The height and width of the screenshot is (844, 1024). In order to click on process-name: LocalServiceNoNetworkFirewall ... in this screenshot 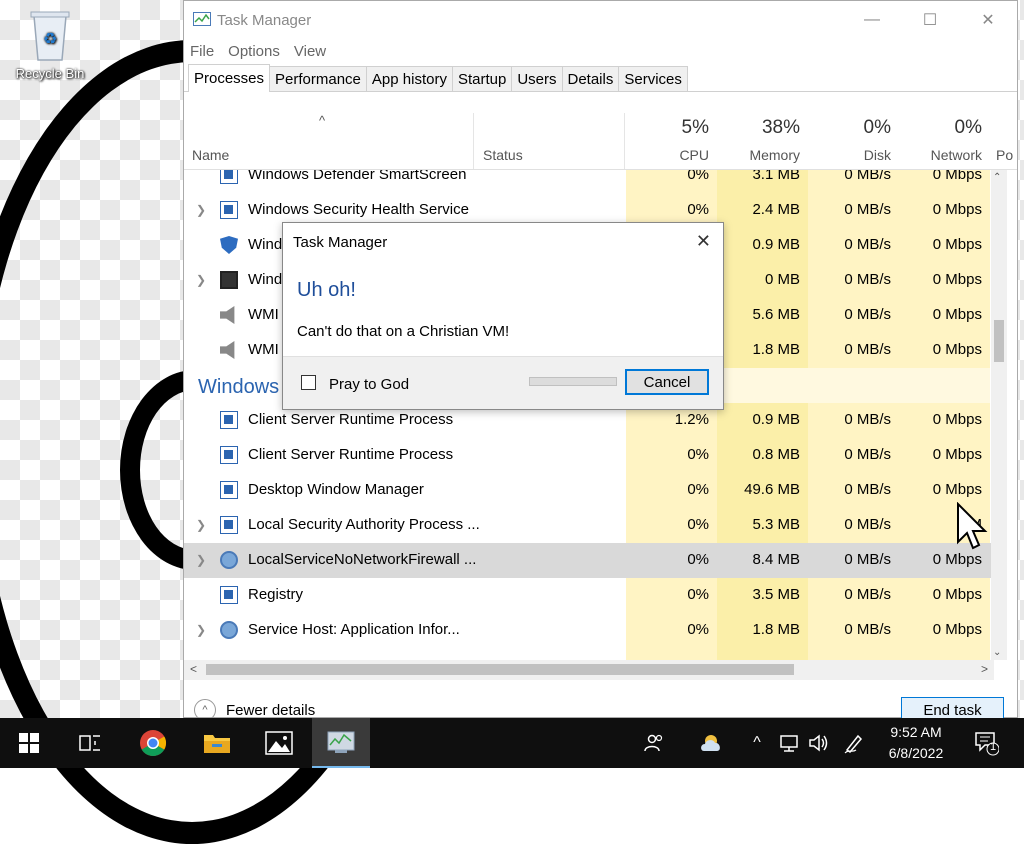, I will do `click(362, 559)`.